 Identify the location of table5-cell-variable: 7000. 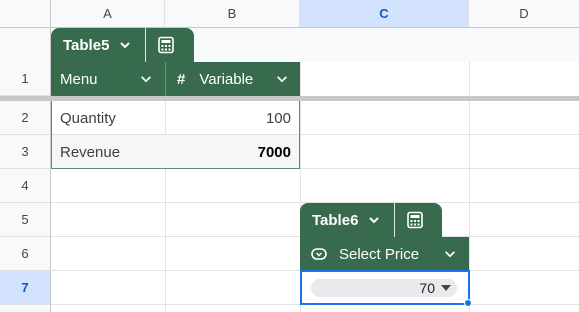
(232, 152).